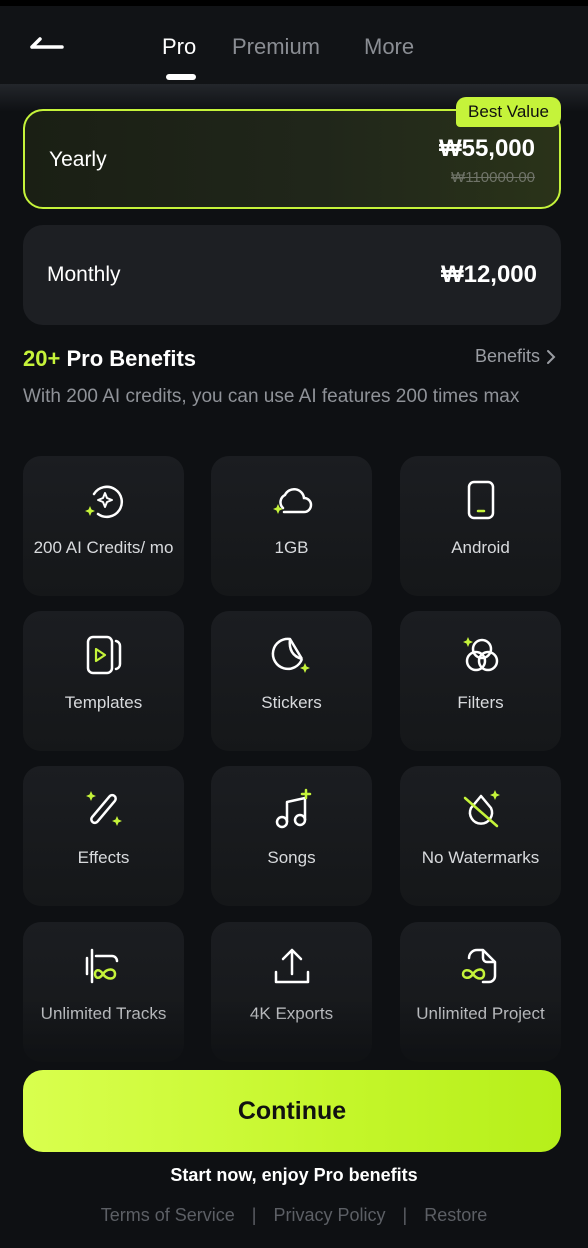  I want to click on benefit-tile-filters: Filters, so click(480, 681).